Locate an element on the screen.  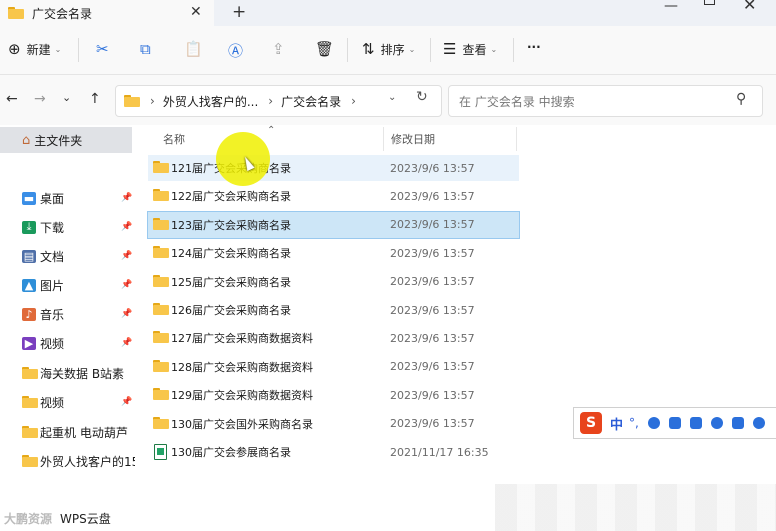
column-header-name: 名称 is located at coordinates (174, 139).